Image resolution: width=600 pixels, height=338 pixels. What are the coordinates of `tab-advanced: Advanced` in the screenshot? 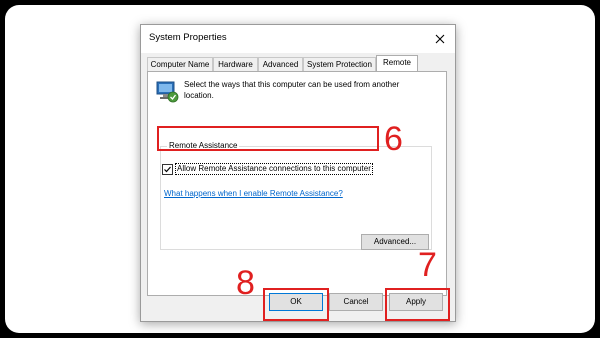 It's located at (280, 64).